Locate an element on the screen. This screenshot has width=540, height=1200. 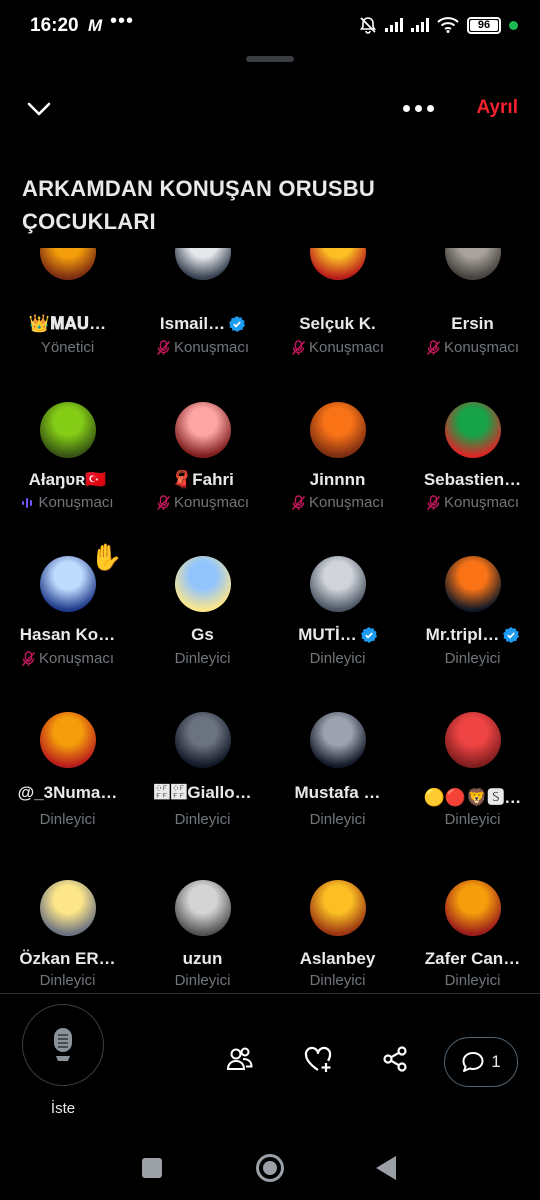
participant-name: Ersin is located at coordinates (472, 324).